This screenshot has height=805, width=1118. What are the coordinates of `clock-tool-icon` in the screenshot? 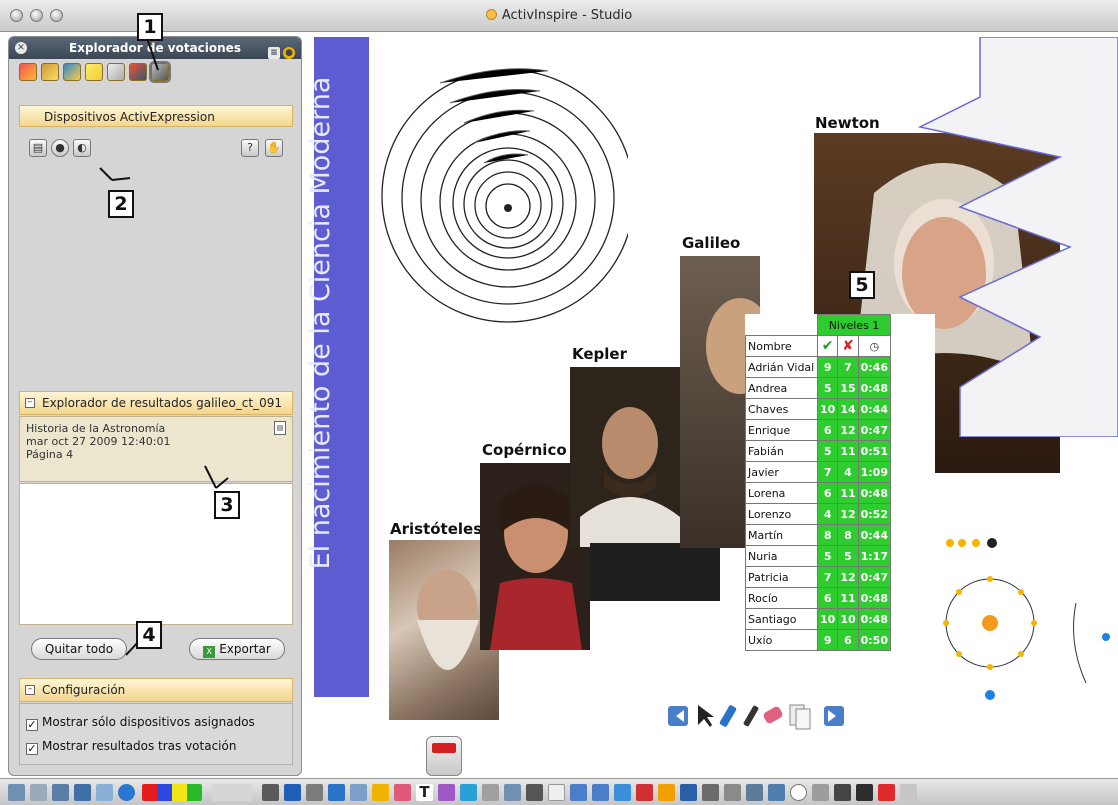 It's located at (798, 792).